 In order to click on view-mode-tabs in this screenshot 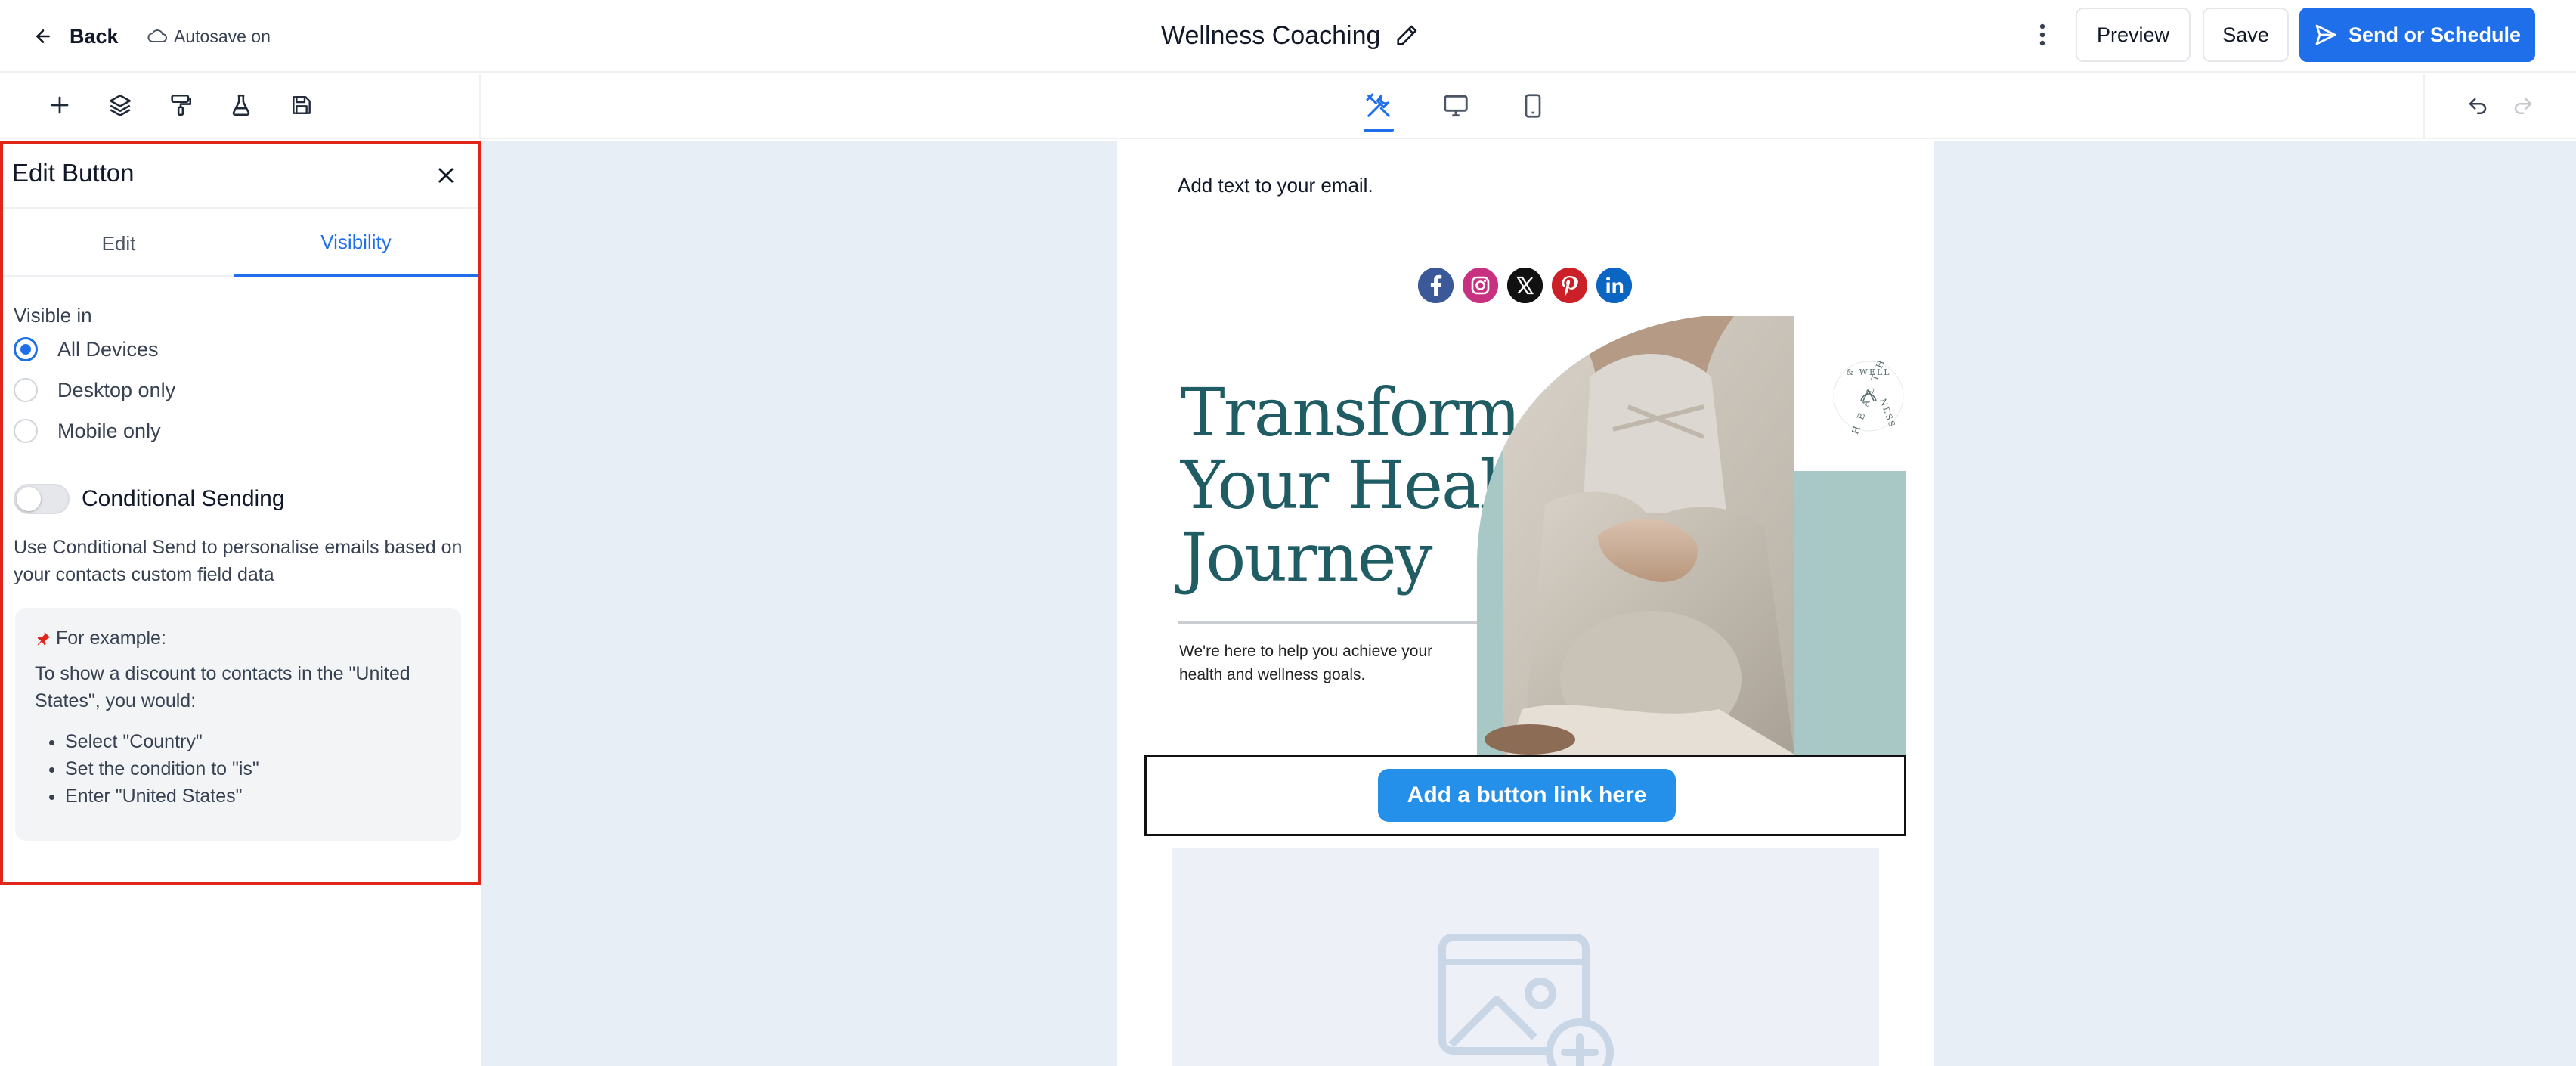, I will do `click(1456, 108)`.